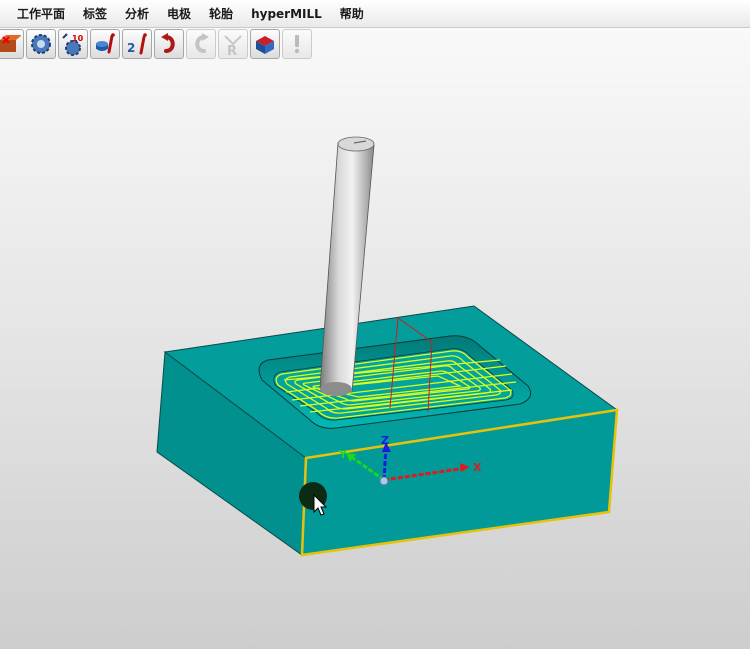 The image size is (750, 649). I want to click on warning-button, so click(297, 44).